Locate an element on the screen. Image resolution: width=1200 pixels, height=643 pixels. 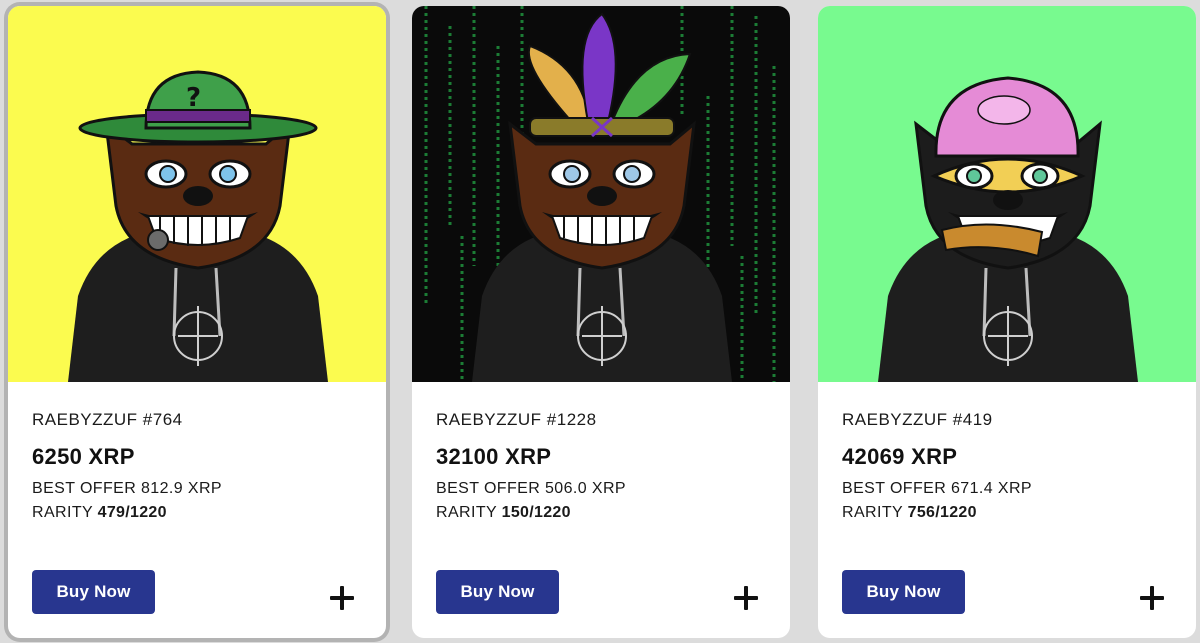
rarity-value: 150/1220 is located at coordinates (536, 512).